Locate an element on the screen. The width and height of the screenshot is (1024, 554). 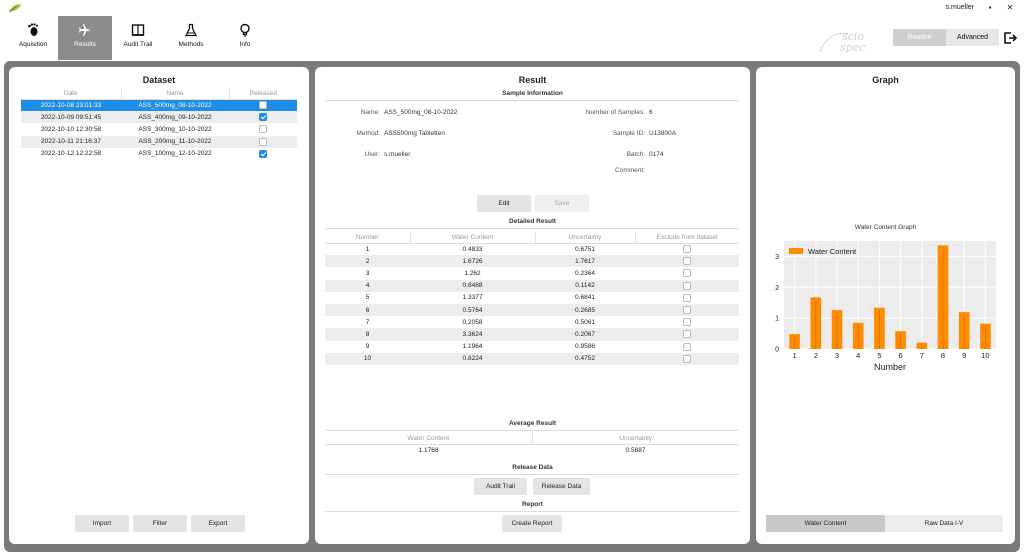
routine-mode-button: Routine is located at coordinates (919, 37).